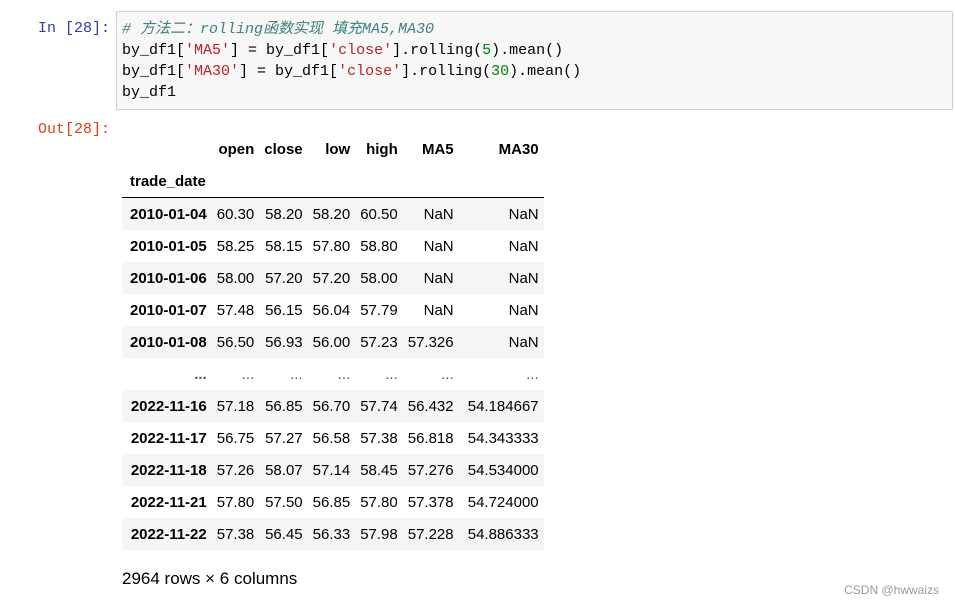 The width and height of the screenshot is (955, 605). What do you see at coordinates (382, 149) in the screenshot?
I see `column-header: high` at bounding box center [382, 149].